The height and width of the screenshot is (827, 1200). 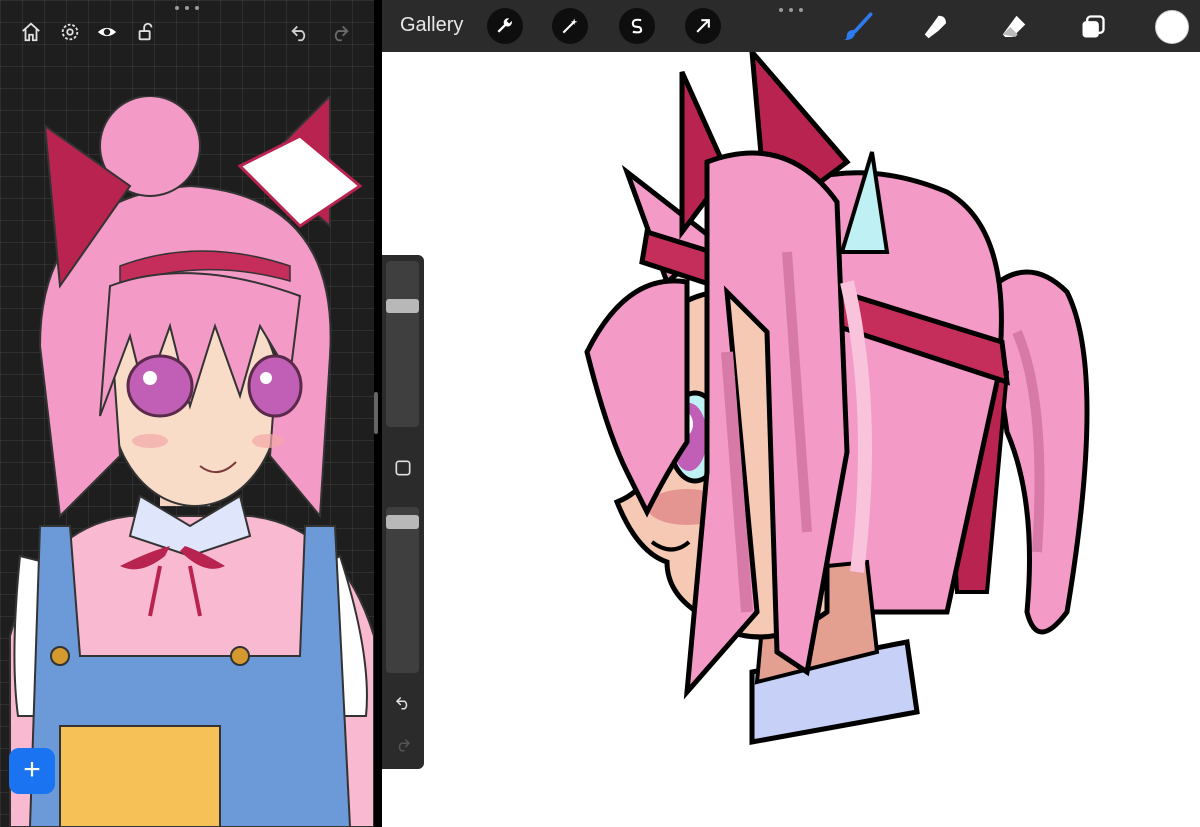 What do you see at coordinates (936, 27) in the screenshot?
I see `smudge-icon` at bounding box center [936, 27].